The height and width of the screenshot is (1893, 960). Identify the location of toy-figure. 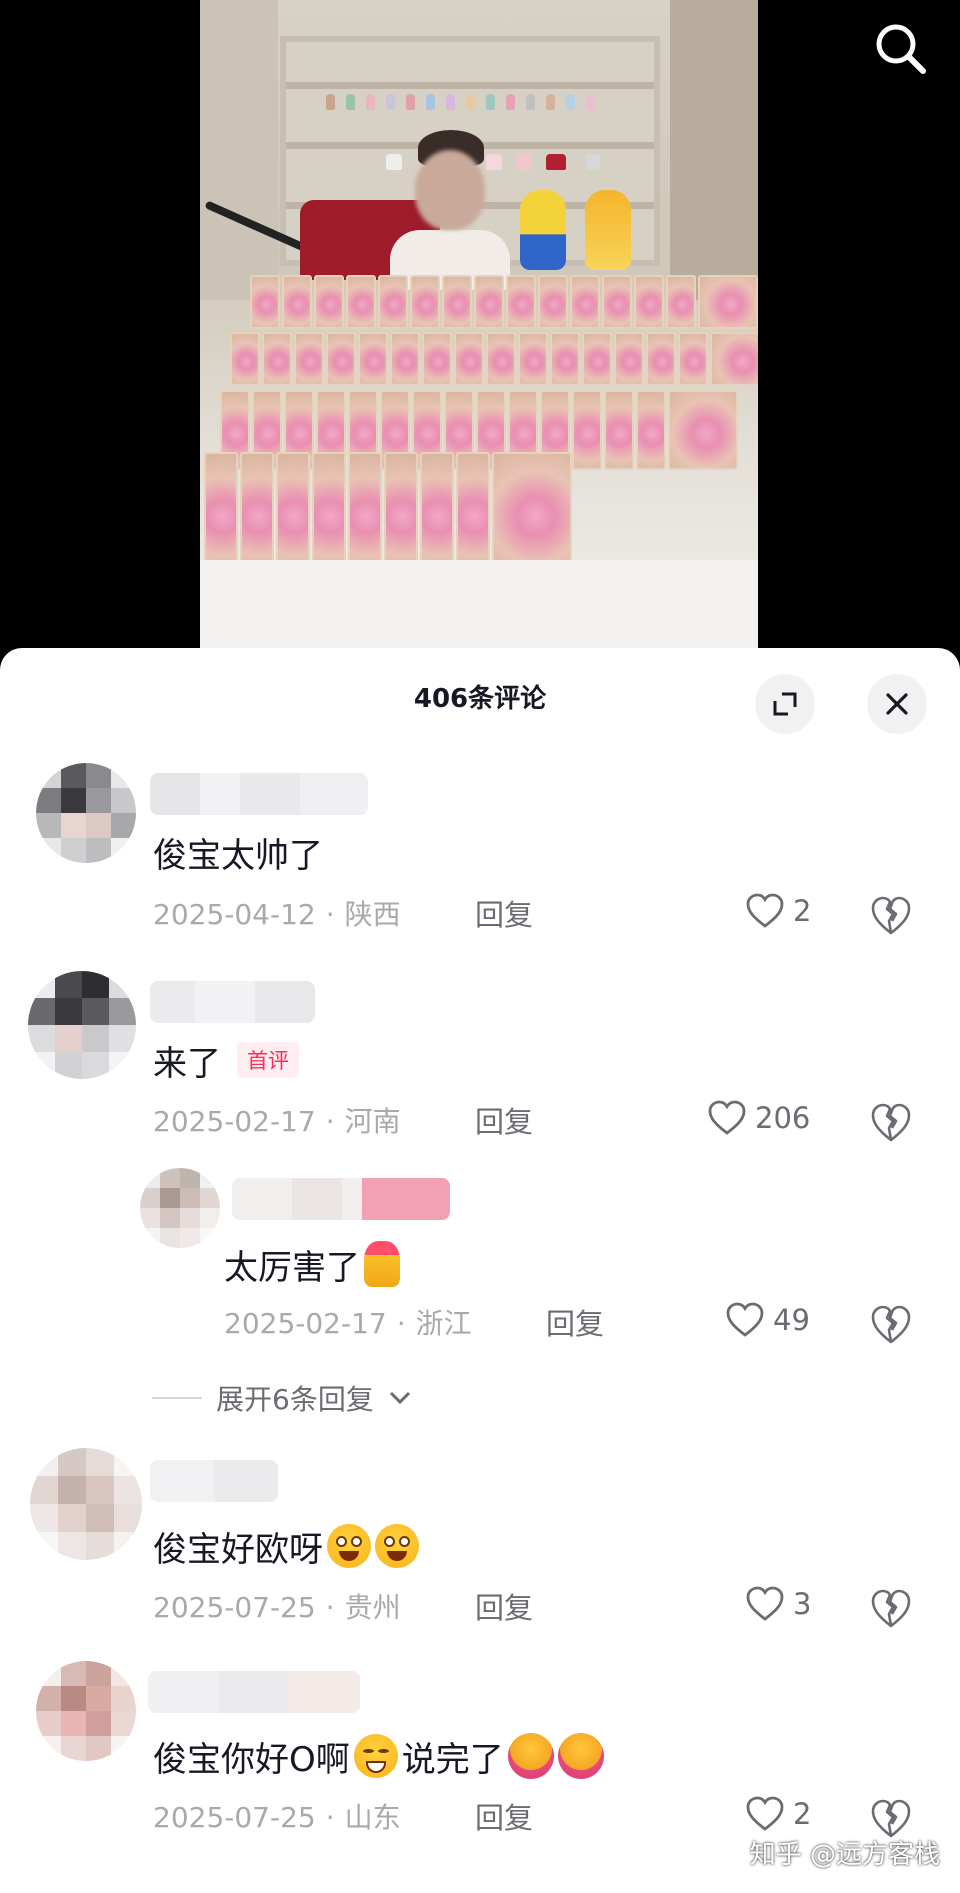
(608, 230).